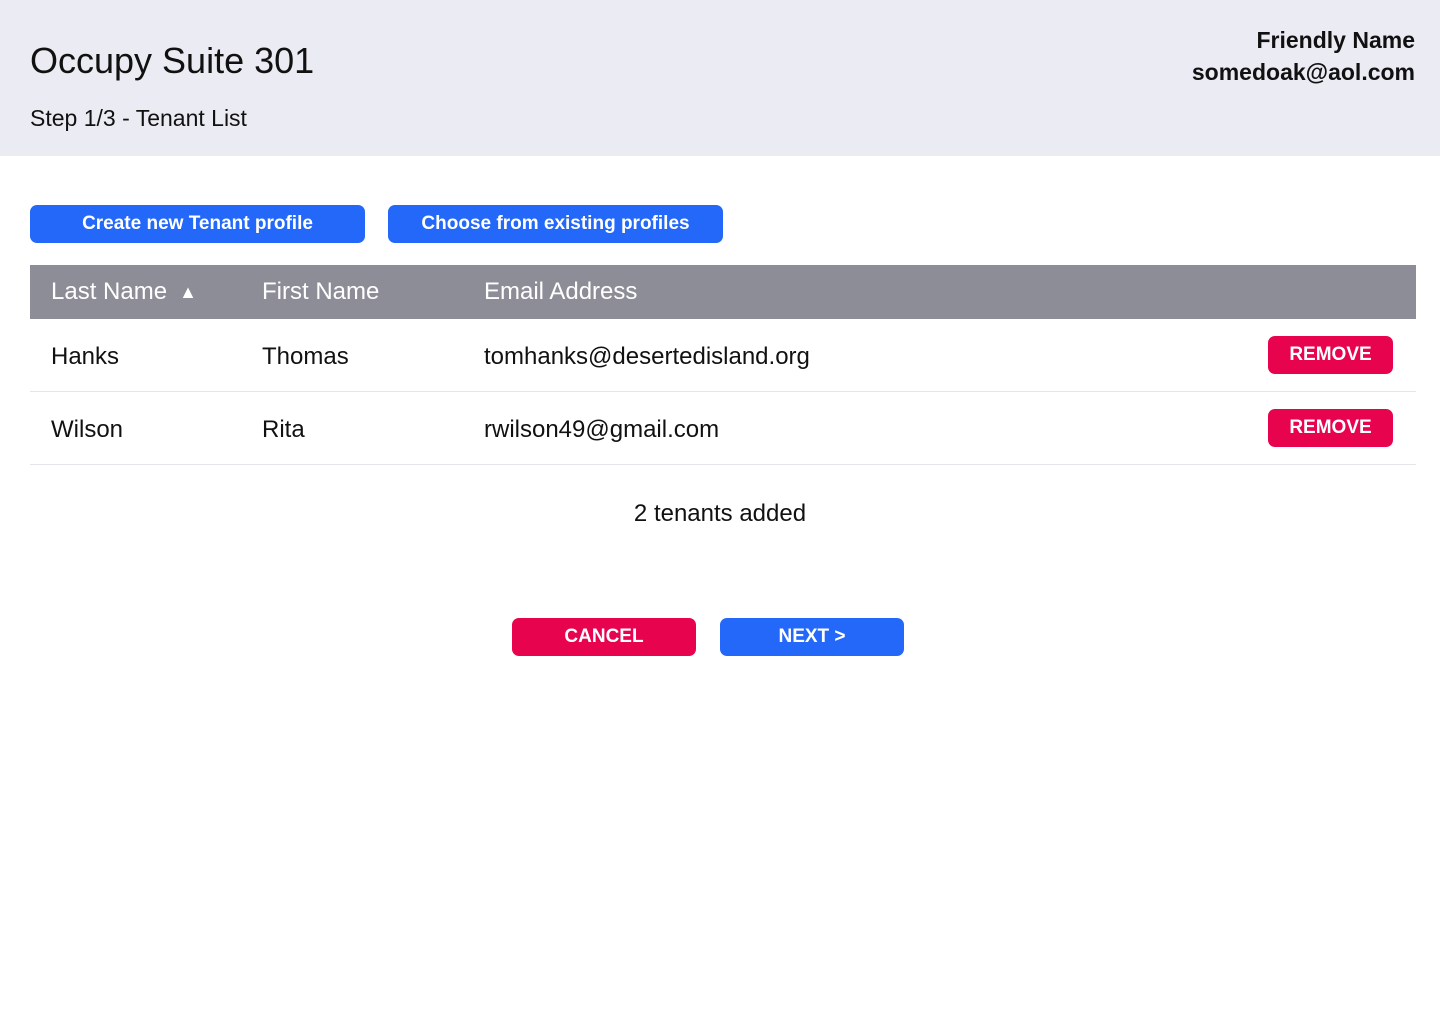 The width and height of the screenshot is (1440, 1024). What do you see at coordinates (602, 429) in the screenshot?
I see `cell-email: rwilson49@gmail.com` at bounding box center [602, 429].